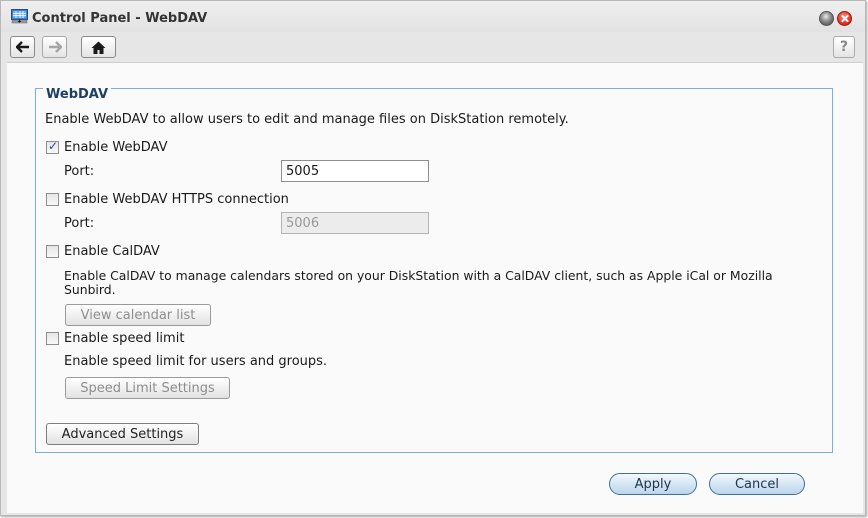 Image resolution: width=868 pixels, height=518 pixels. What do you see at coordinates (196, 361) in the screenshot?
I see `speed-limit-description: Enable speed limit for users and groups.` at bounding box center [196, 361].